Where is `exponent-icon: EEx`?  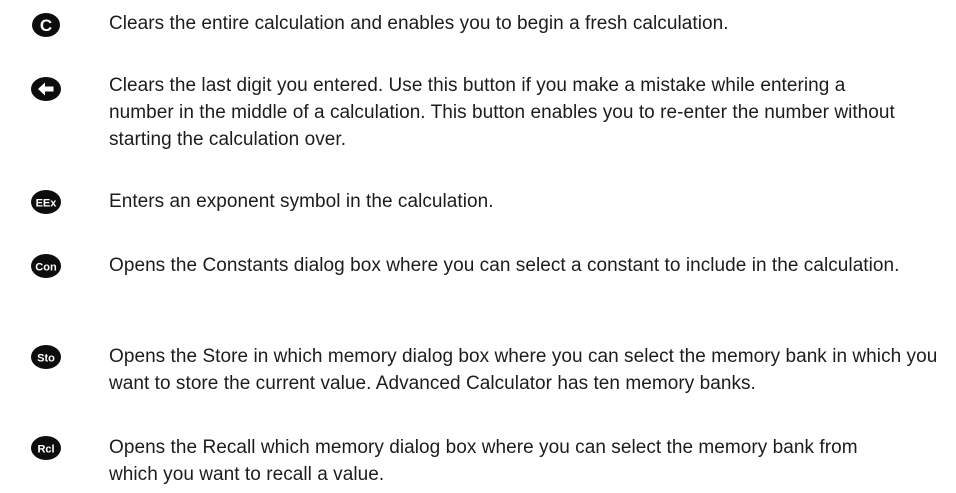 exponent-icon: EEx is located at coordinates (46, 202).